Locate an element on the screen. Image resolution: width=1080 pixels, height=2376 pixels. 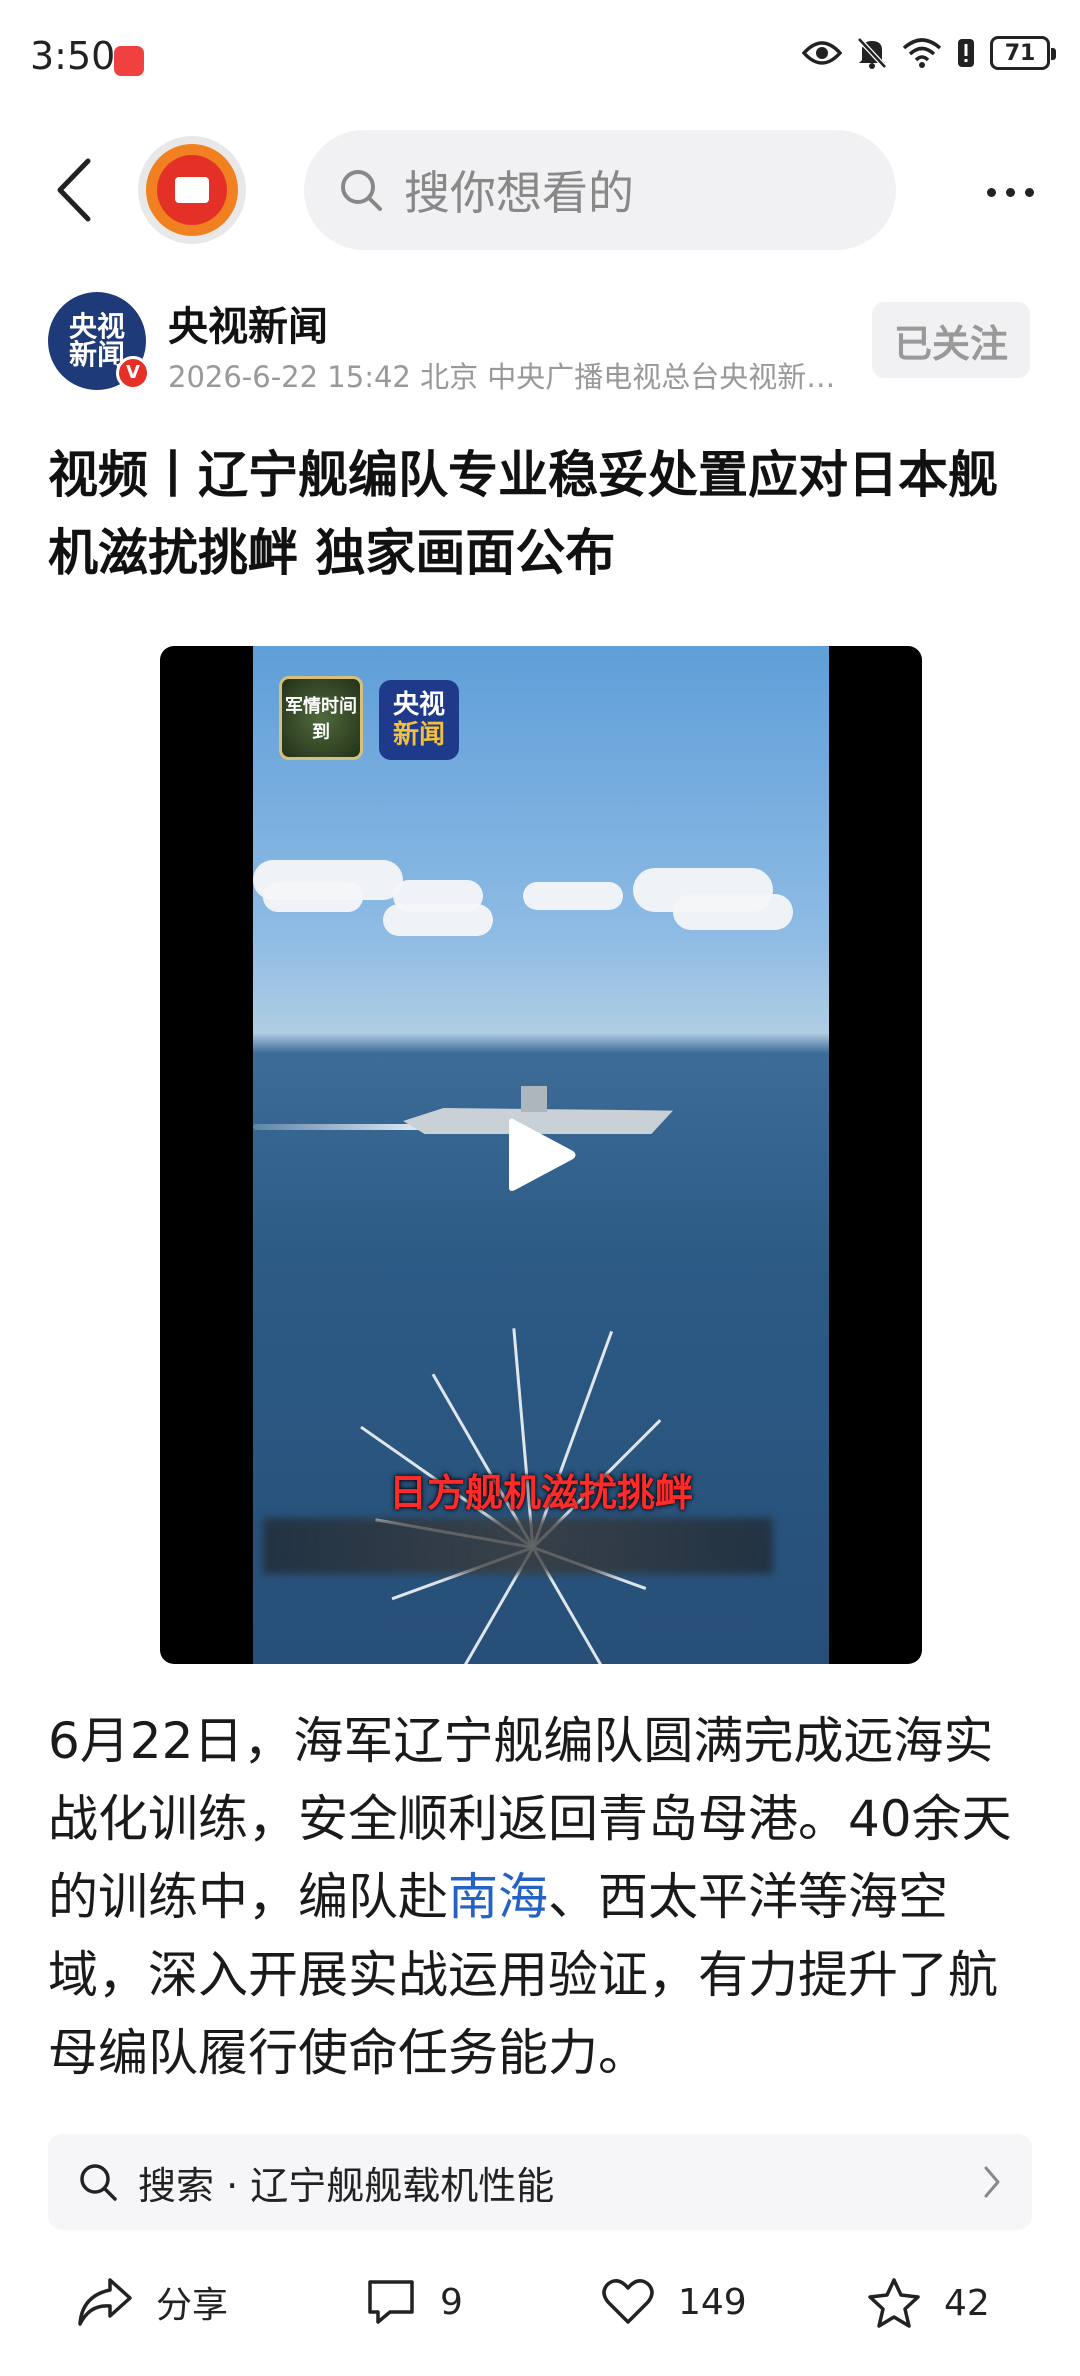
top-nav: 搜你想看的 is located at coordinates (540, 190).